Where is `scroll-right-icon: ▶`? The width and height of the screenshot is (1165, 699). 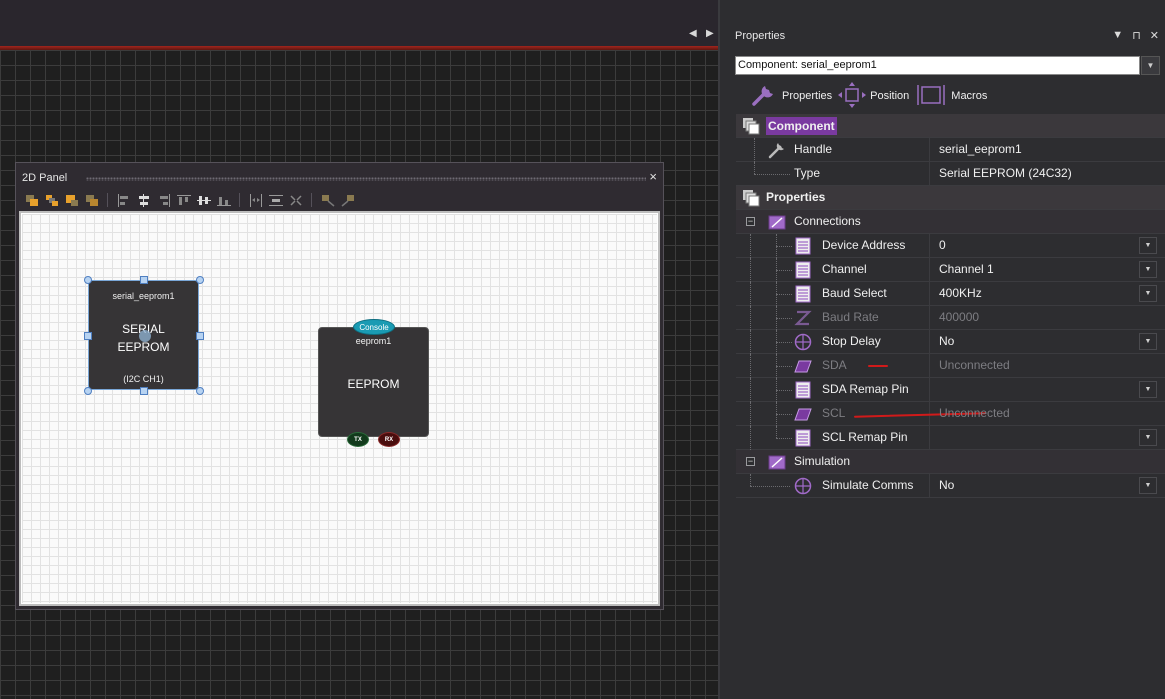
scroll-right-icon: ▶ is located at coordinates (710, 33).